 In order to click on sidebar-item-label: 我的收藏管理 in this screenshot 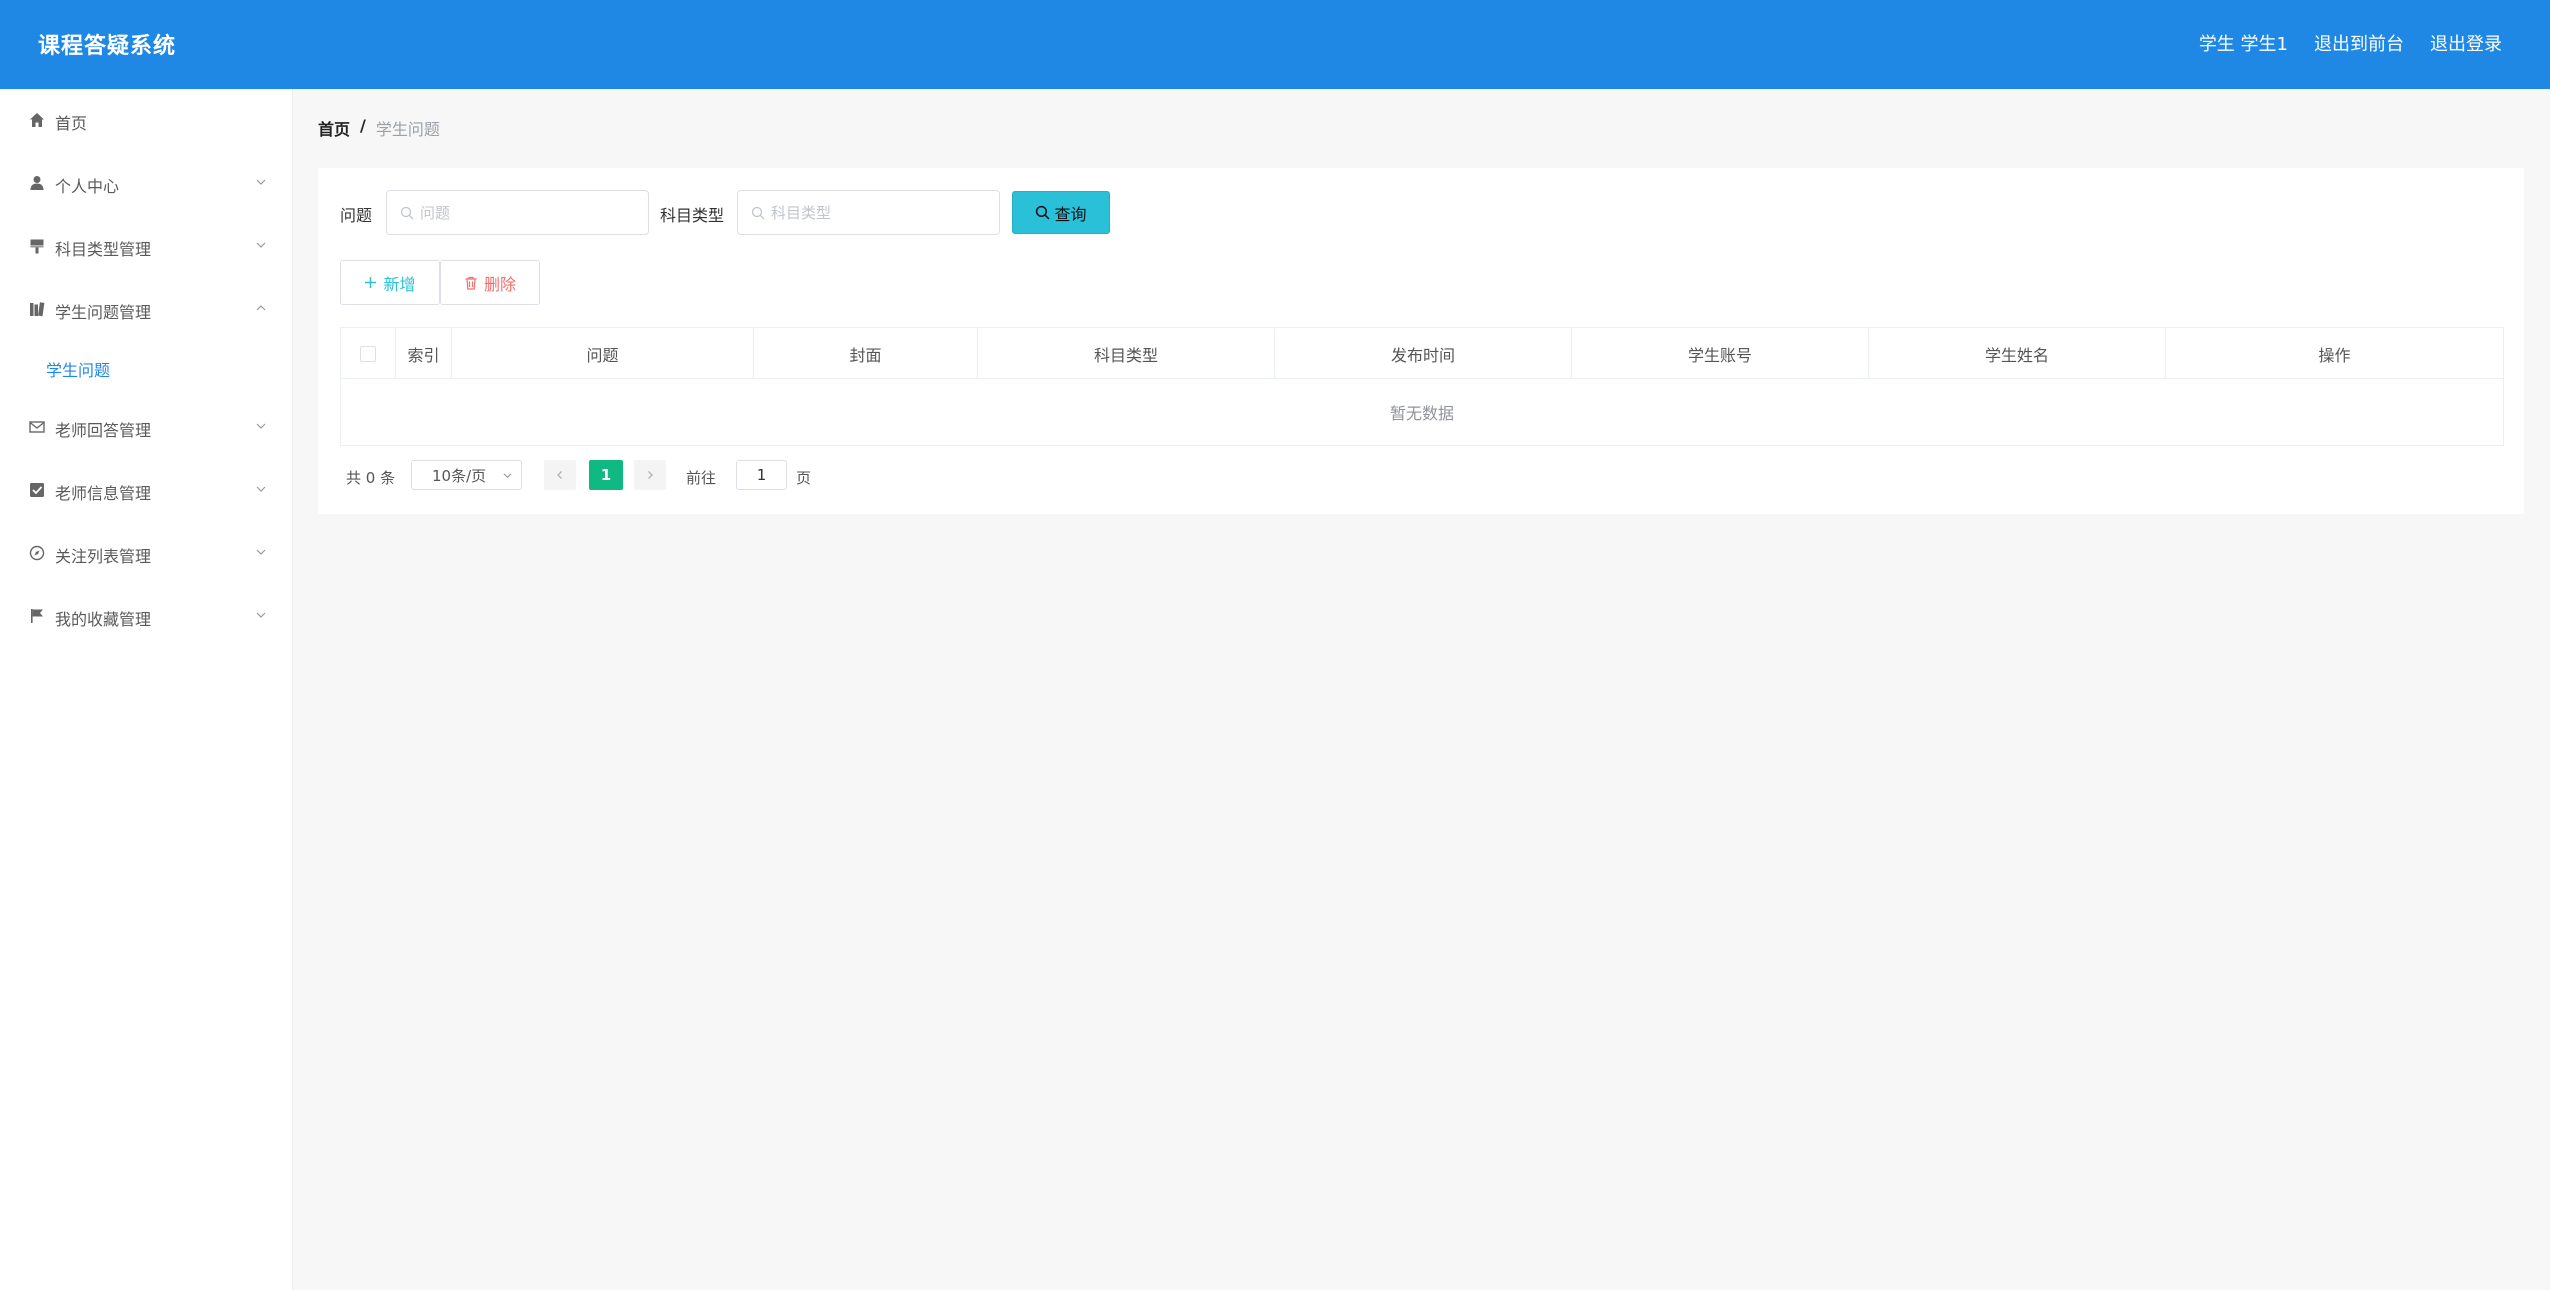, I will do `click(103, 619)`.